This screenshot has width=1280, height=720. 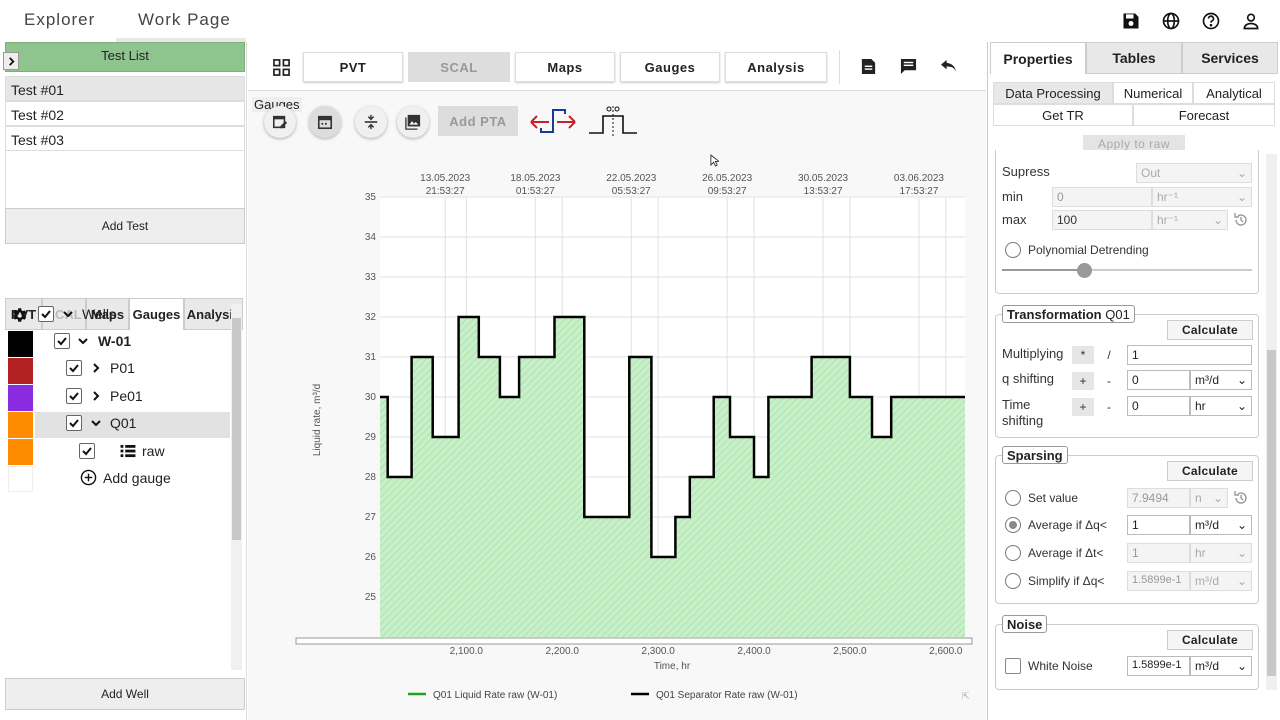 I want to click on polynomial-radio, so click(x=1013, y=250).